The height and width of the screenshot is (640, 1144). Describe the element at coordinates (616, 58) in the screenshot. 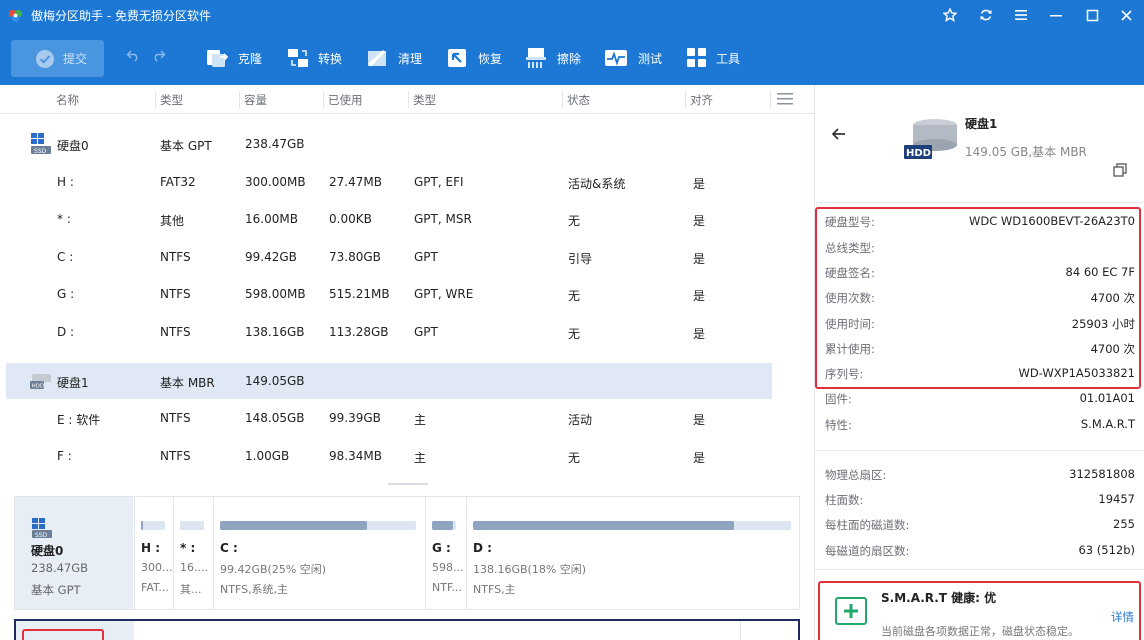

I see `test-icon` at that location.